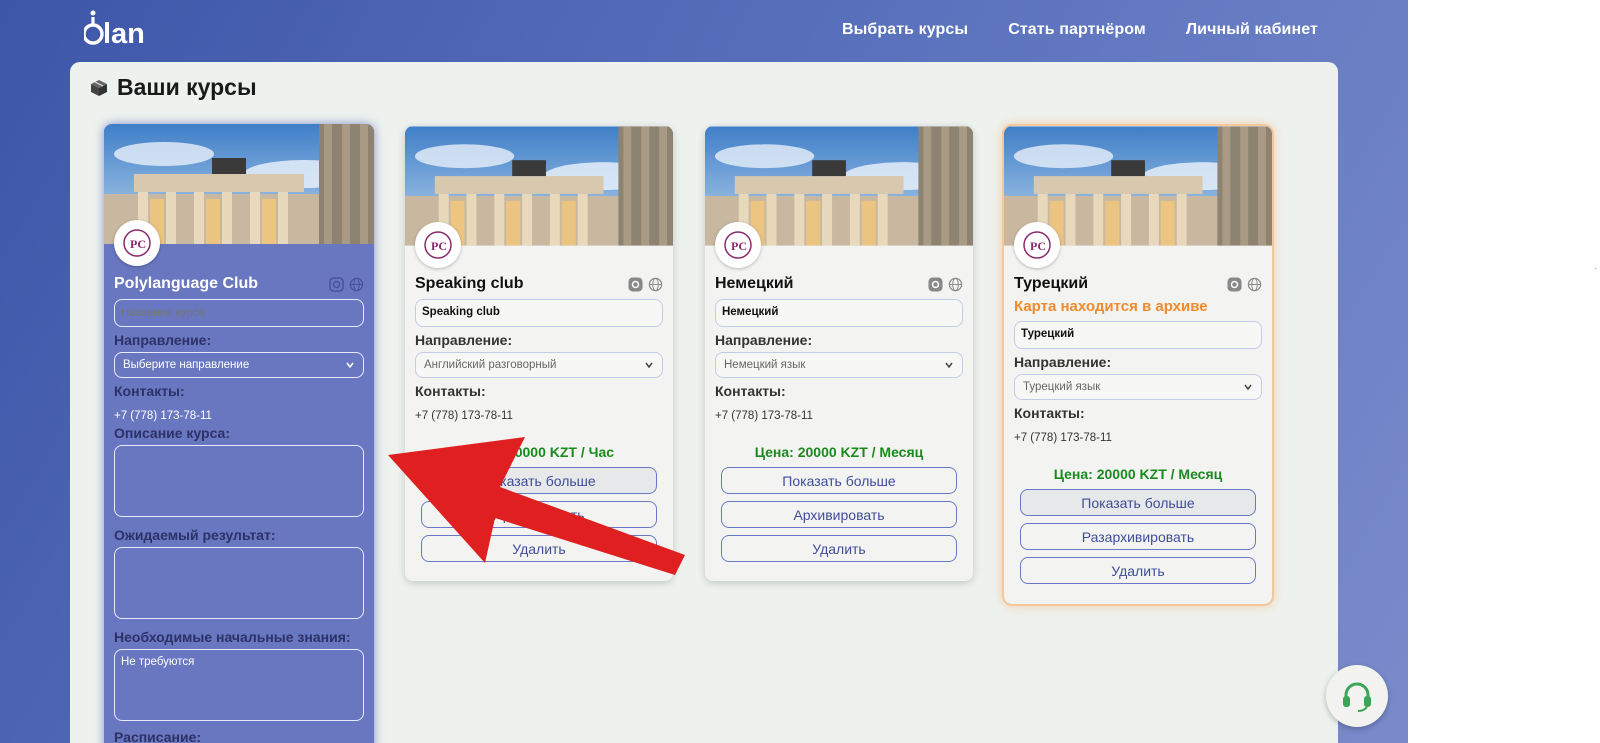 This screenshot has width=1600, height=743. I want to click on direction-select: Английский разговорный, so click(539, 365).